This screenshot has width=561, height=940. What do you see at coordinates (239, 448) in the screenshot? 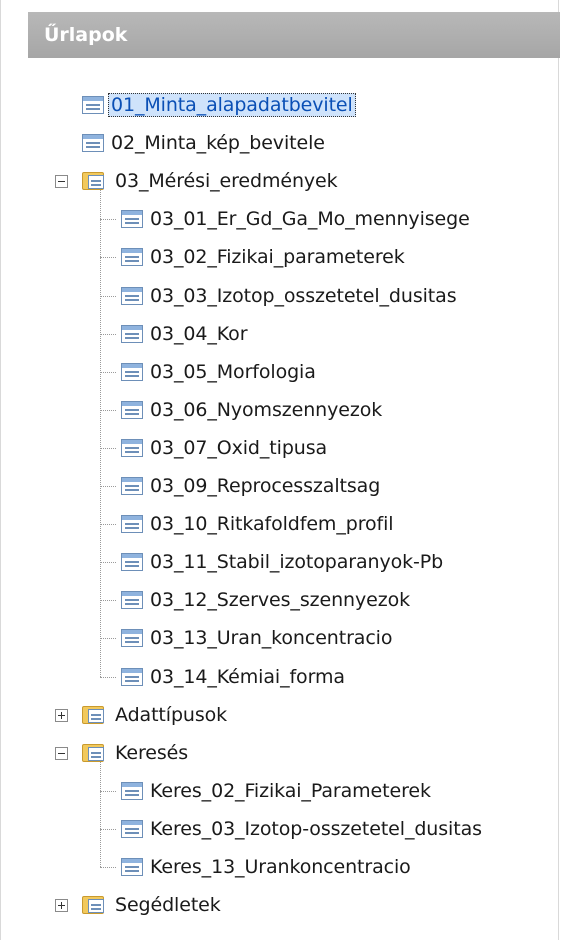
I see `tree-item-label: 03_07_Oxid_tipusa` at bounding box center [239, 448].